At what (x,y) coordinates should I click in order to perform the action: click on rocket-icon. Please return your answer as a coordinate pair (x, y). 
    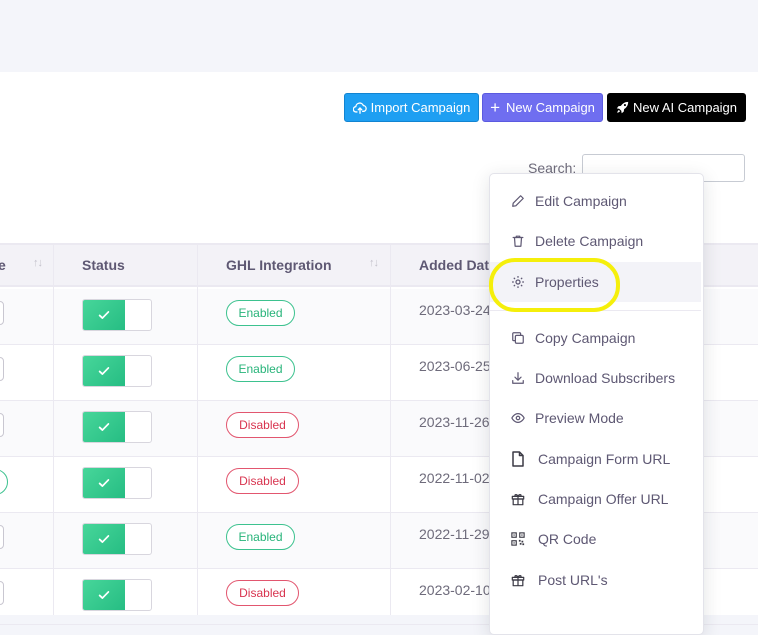
    Looking at the image, I should click on (622, 107).